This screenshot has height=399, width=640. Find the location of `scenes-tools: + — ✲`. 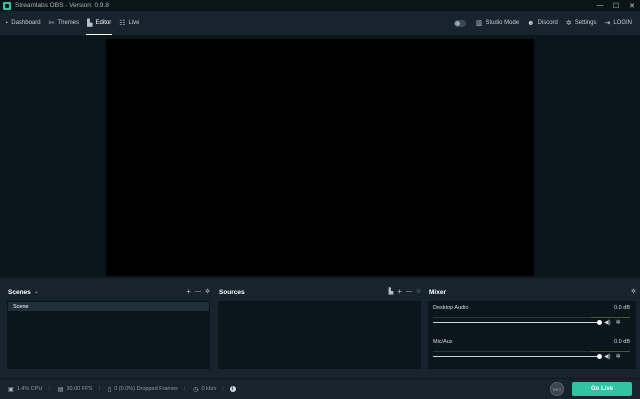

scenes-tools: + — ✲ is located at coordinates (196, 292).